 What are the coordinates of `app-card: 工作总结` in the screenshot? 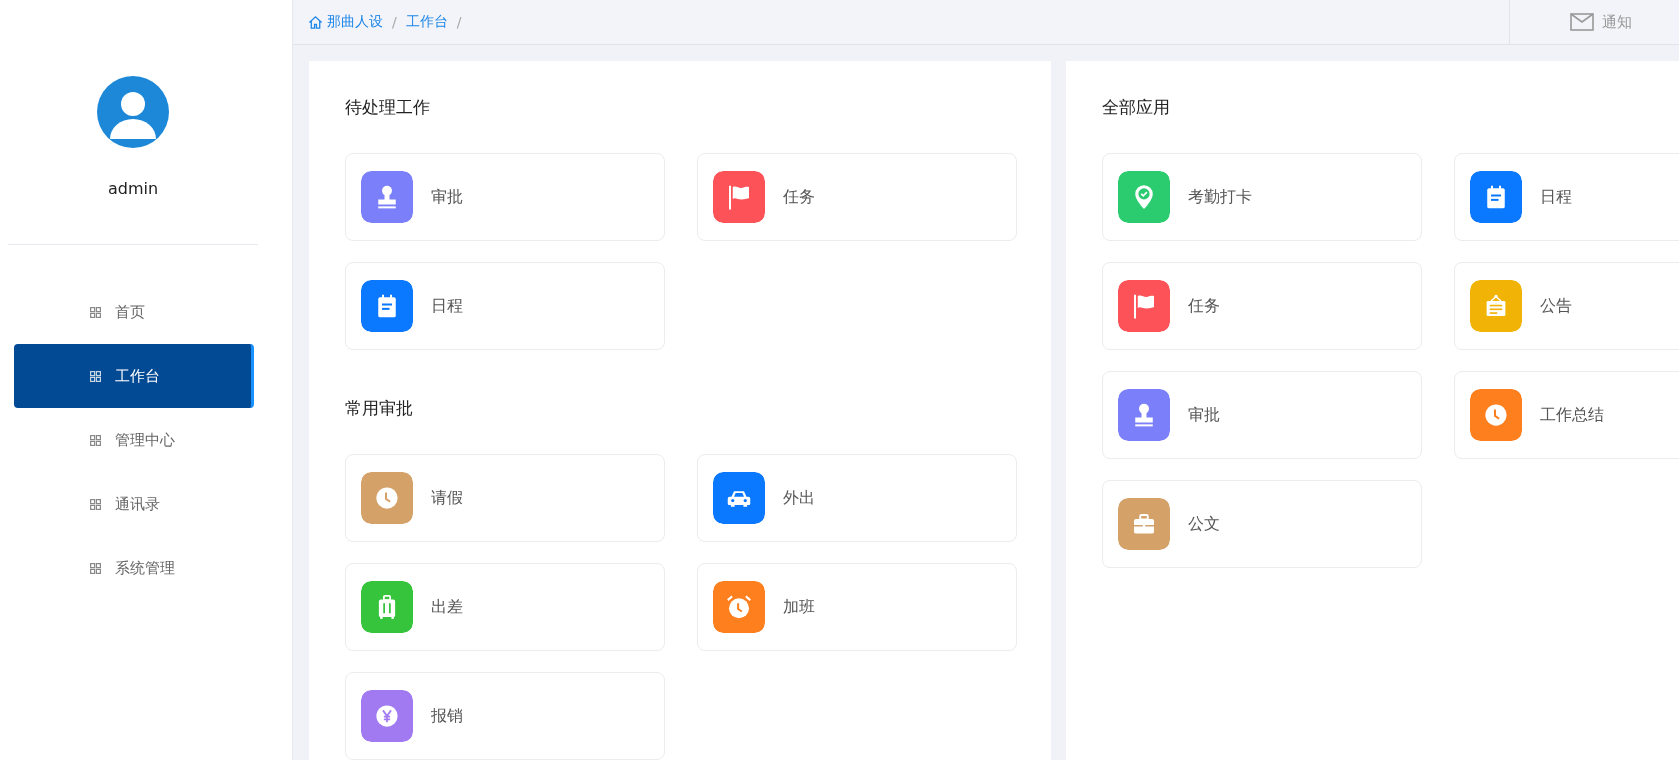 It's located at (1566, 415).